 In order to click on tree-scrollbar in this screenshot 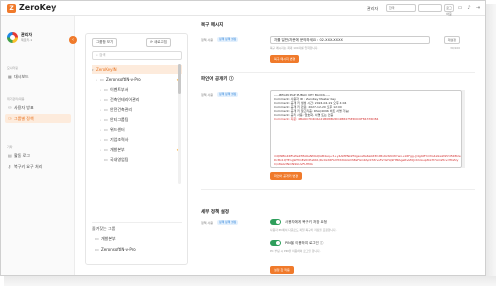, I will do `click(179, 124)`.